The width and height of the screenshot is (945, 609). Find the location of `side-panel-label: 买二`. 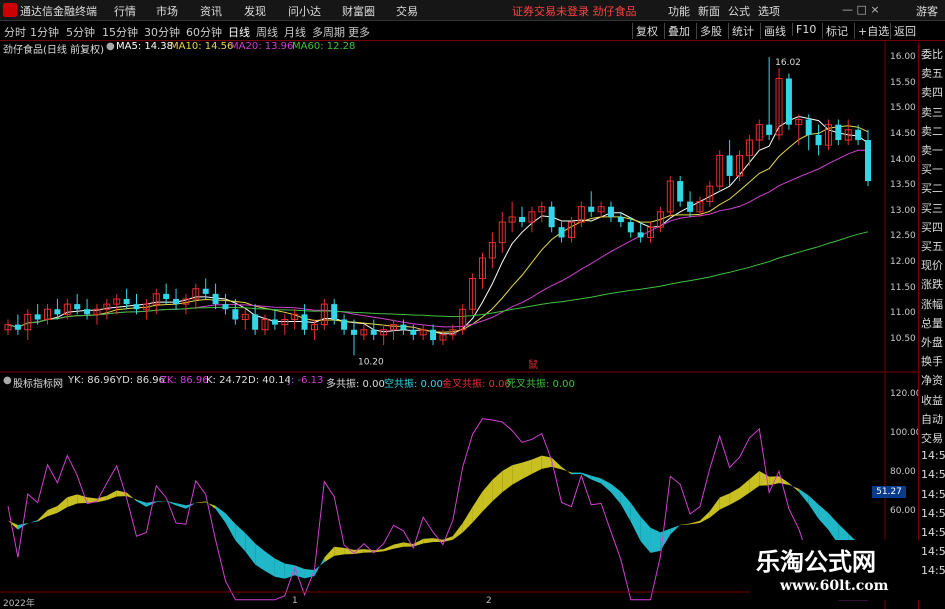

side-panel-label: 买二 is located at coordinates (932, 189).